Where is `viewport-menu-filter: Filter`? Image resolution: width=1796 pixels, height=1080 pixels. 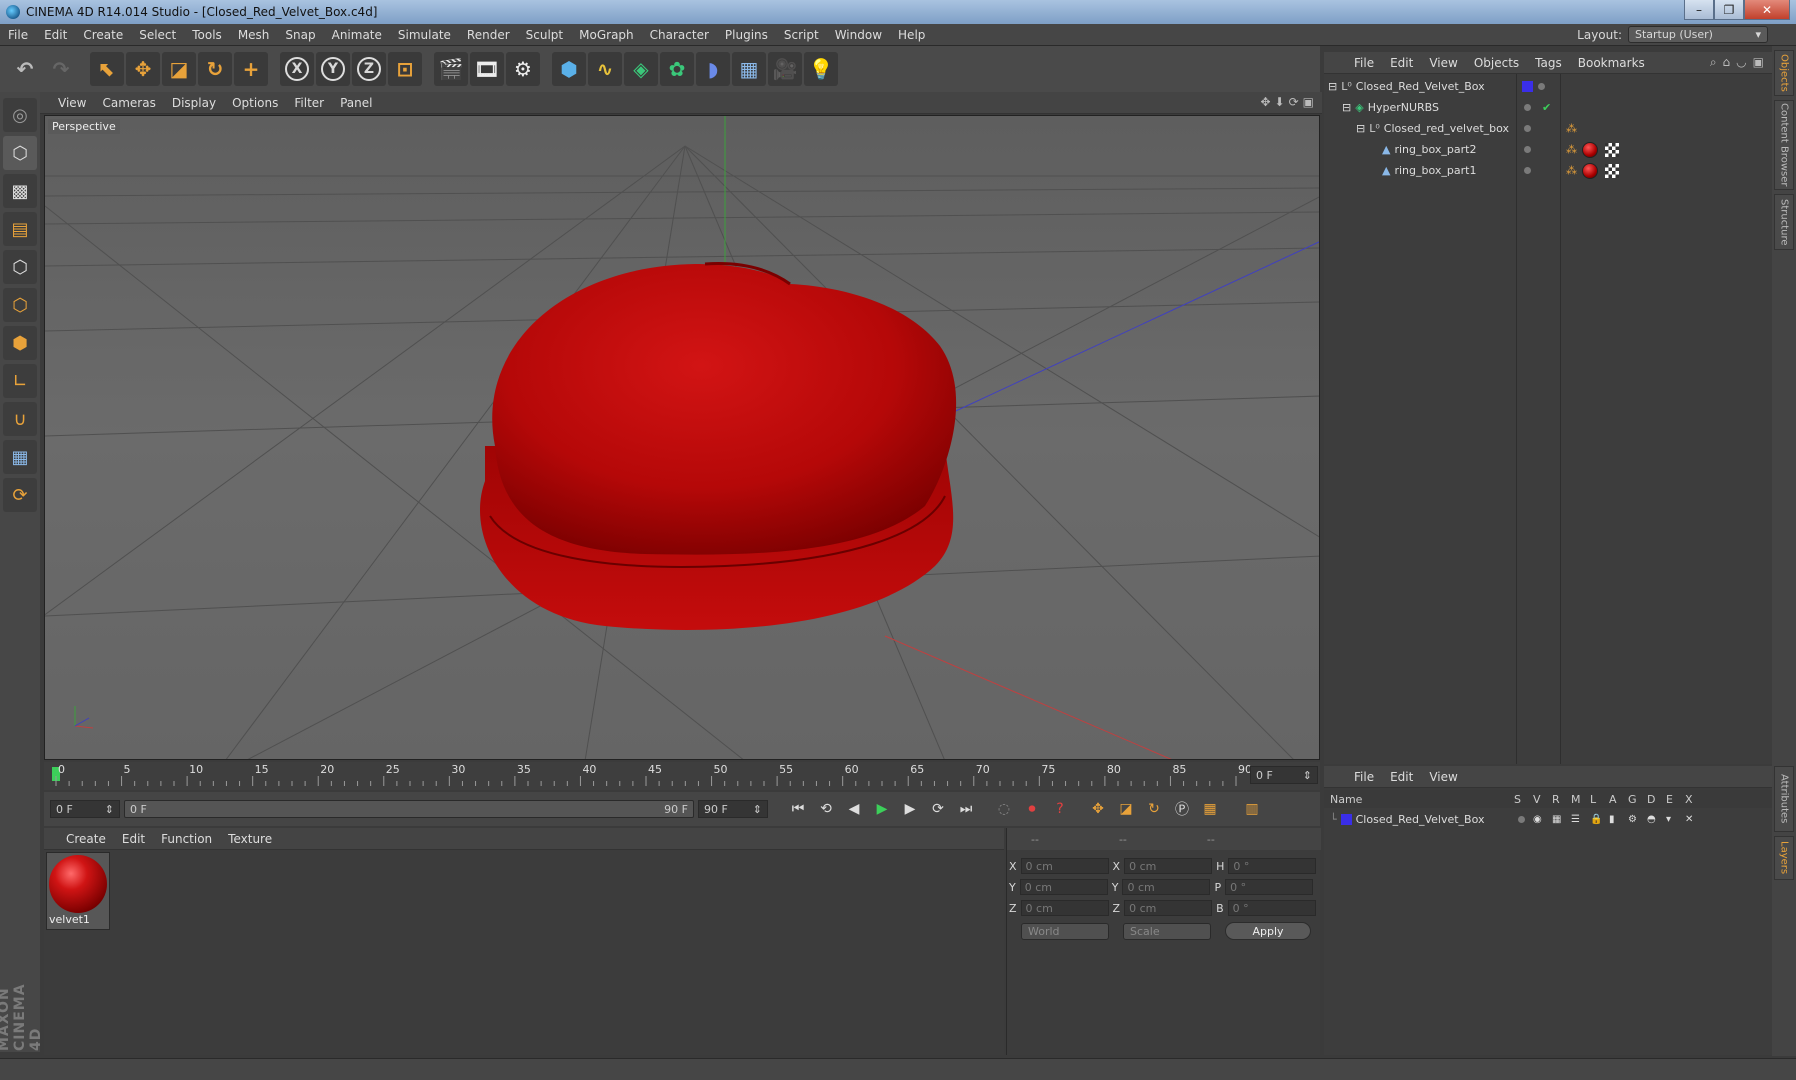 viewport-menu-filter: Filter is located at coordinates (309, 103).